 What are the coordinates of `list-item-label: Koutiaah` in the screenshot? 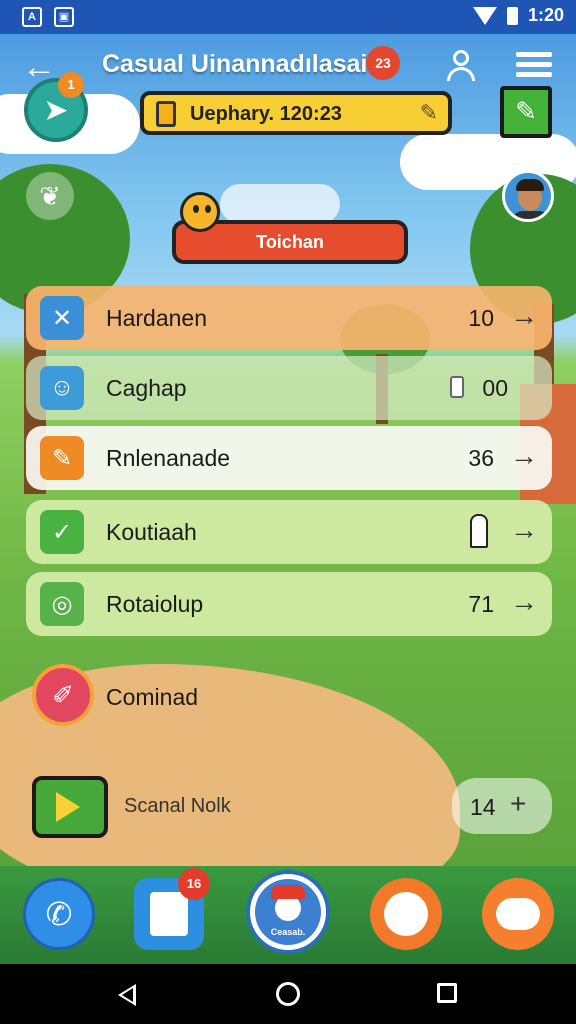 It's located at (151, 532).